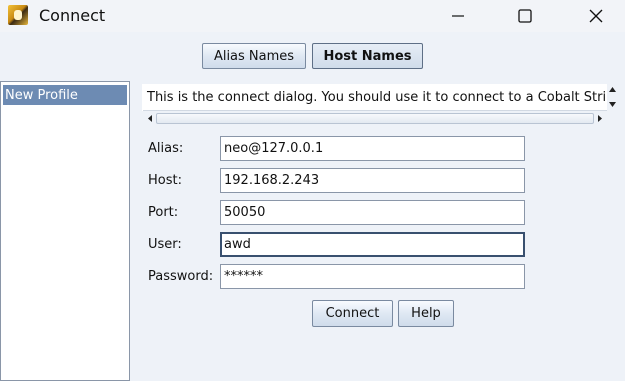  What do you see at coordinates (612, 91) in the screenshot?
I see `scroll-up-arrow-icon` at bounding box center [612, 91].